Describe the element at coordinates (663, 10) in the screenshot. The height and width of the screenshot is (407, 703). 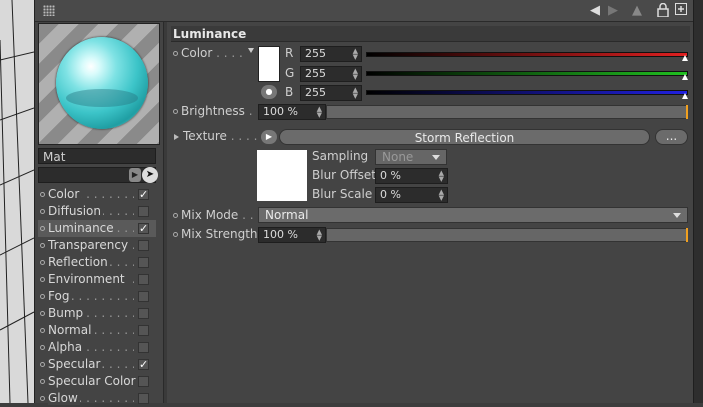
I see `lock-icon` at that location.